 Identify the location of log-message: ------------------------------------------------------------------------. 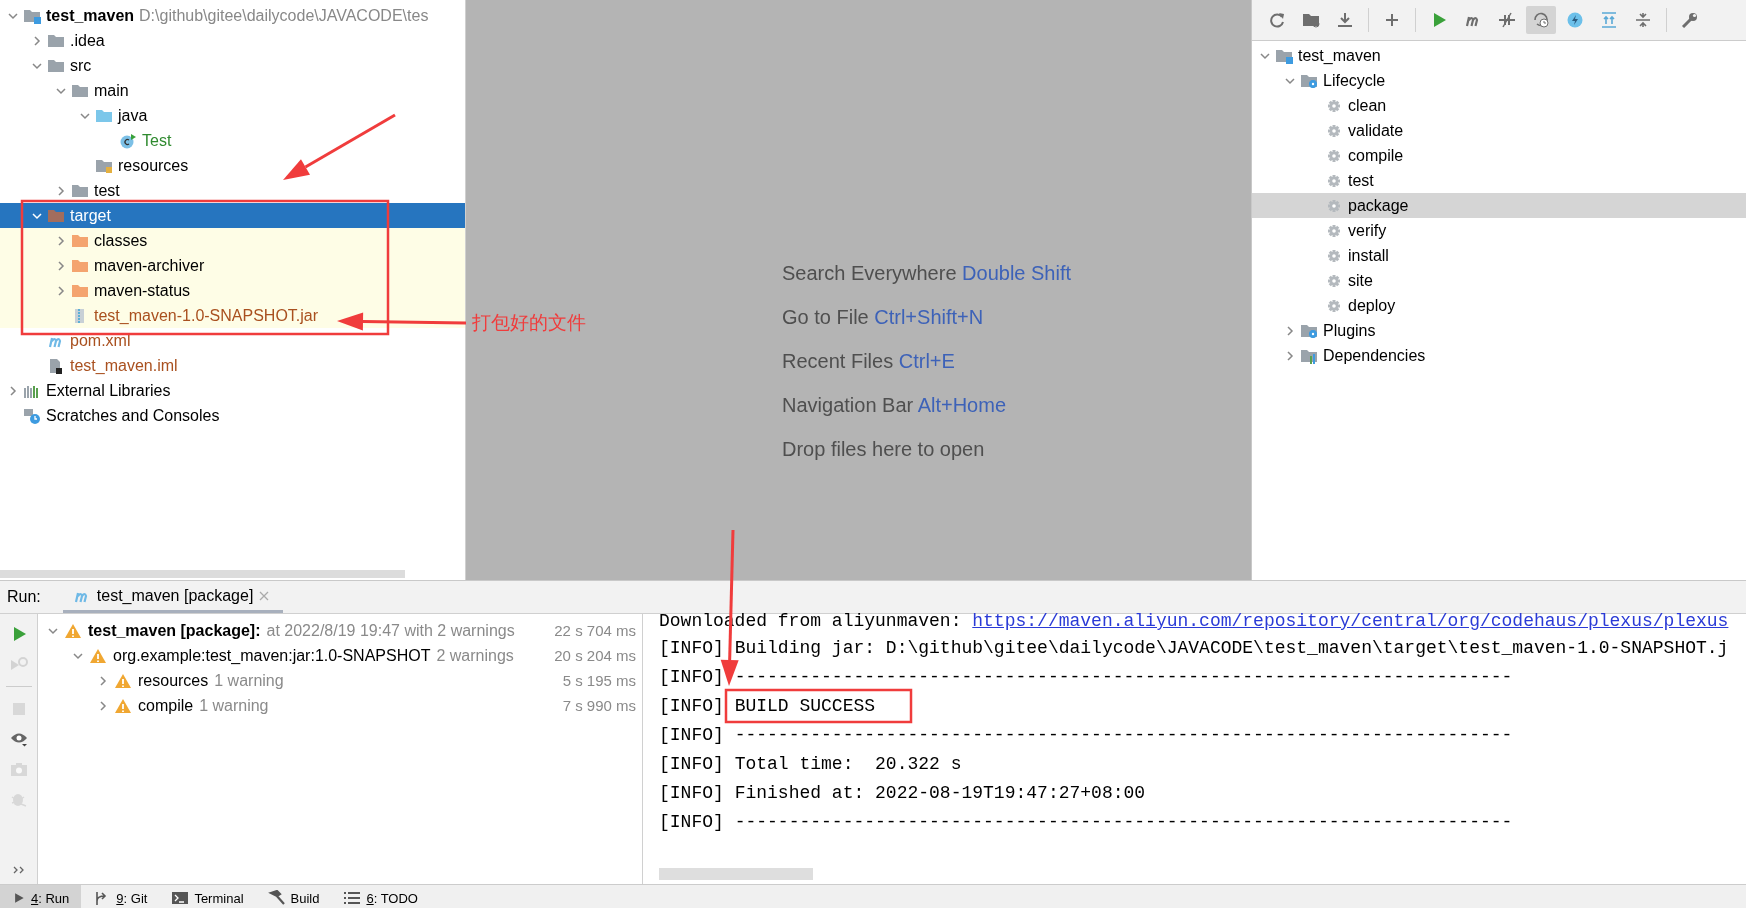
(1123, 822).